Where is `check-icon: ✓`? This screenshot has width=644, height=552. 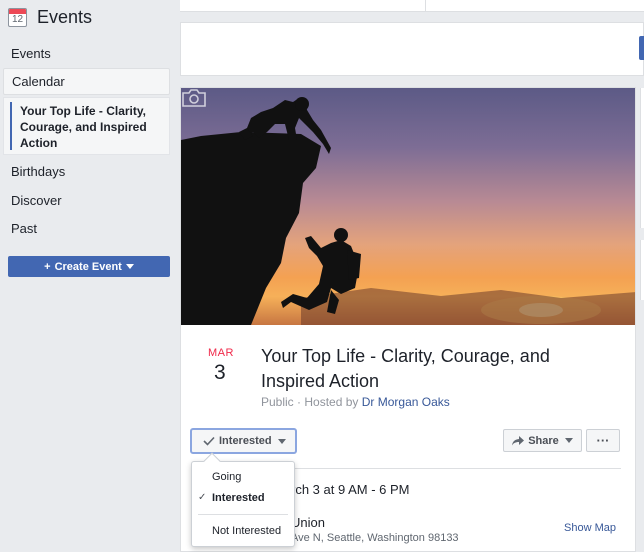
check-icon: ✓ is located at coordinates (202, 497).